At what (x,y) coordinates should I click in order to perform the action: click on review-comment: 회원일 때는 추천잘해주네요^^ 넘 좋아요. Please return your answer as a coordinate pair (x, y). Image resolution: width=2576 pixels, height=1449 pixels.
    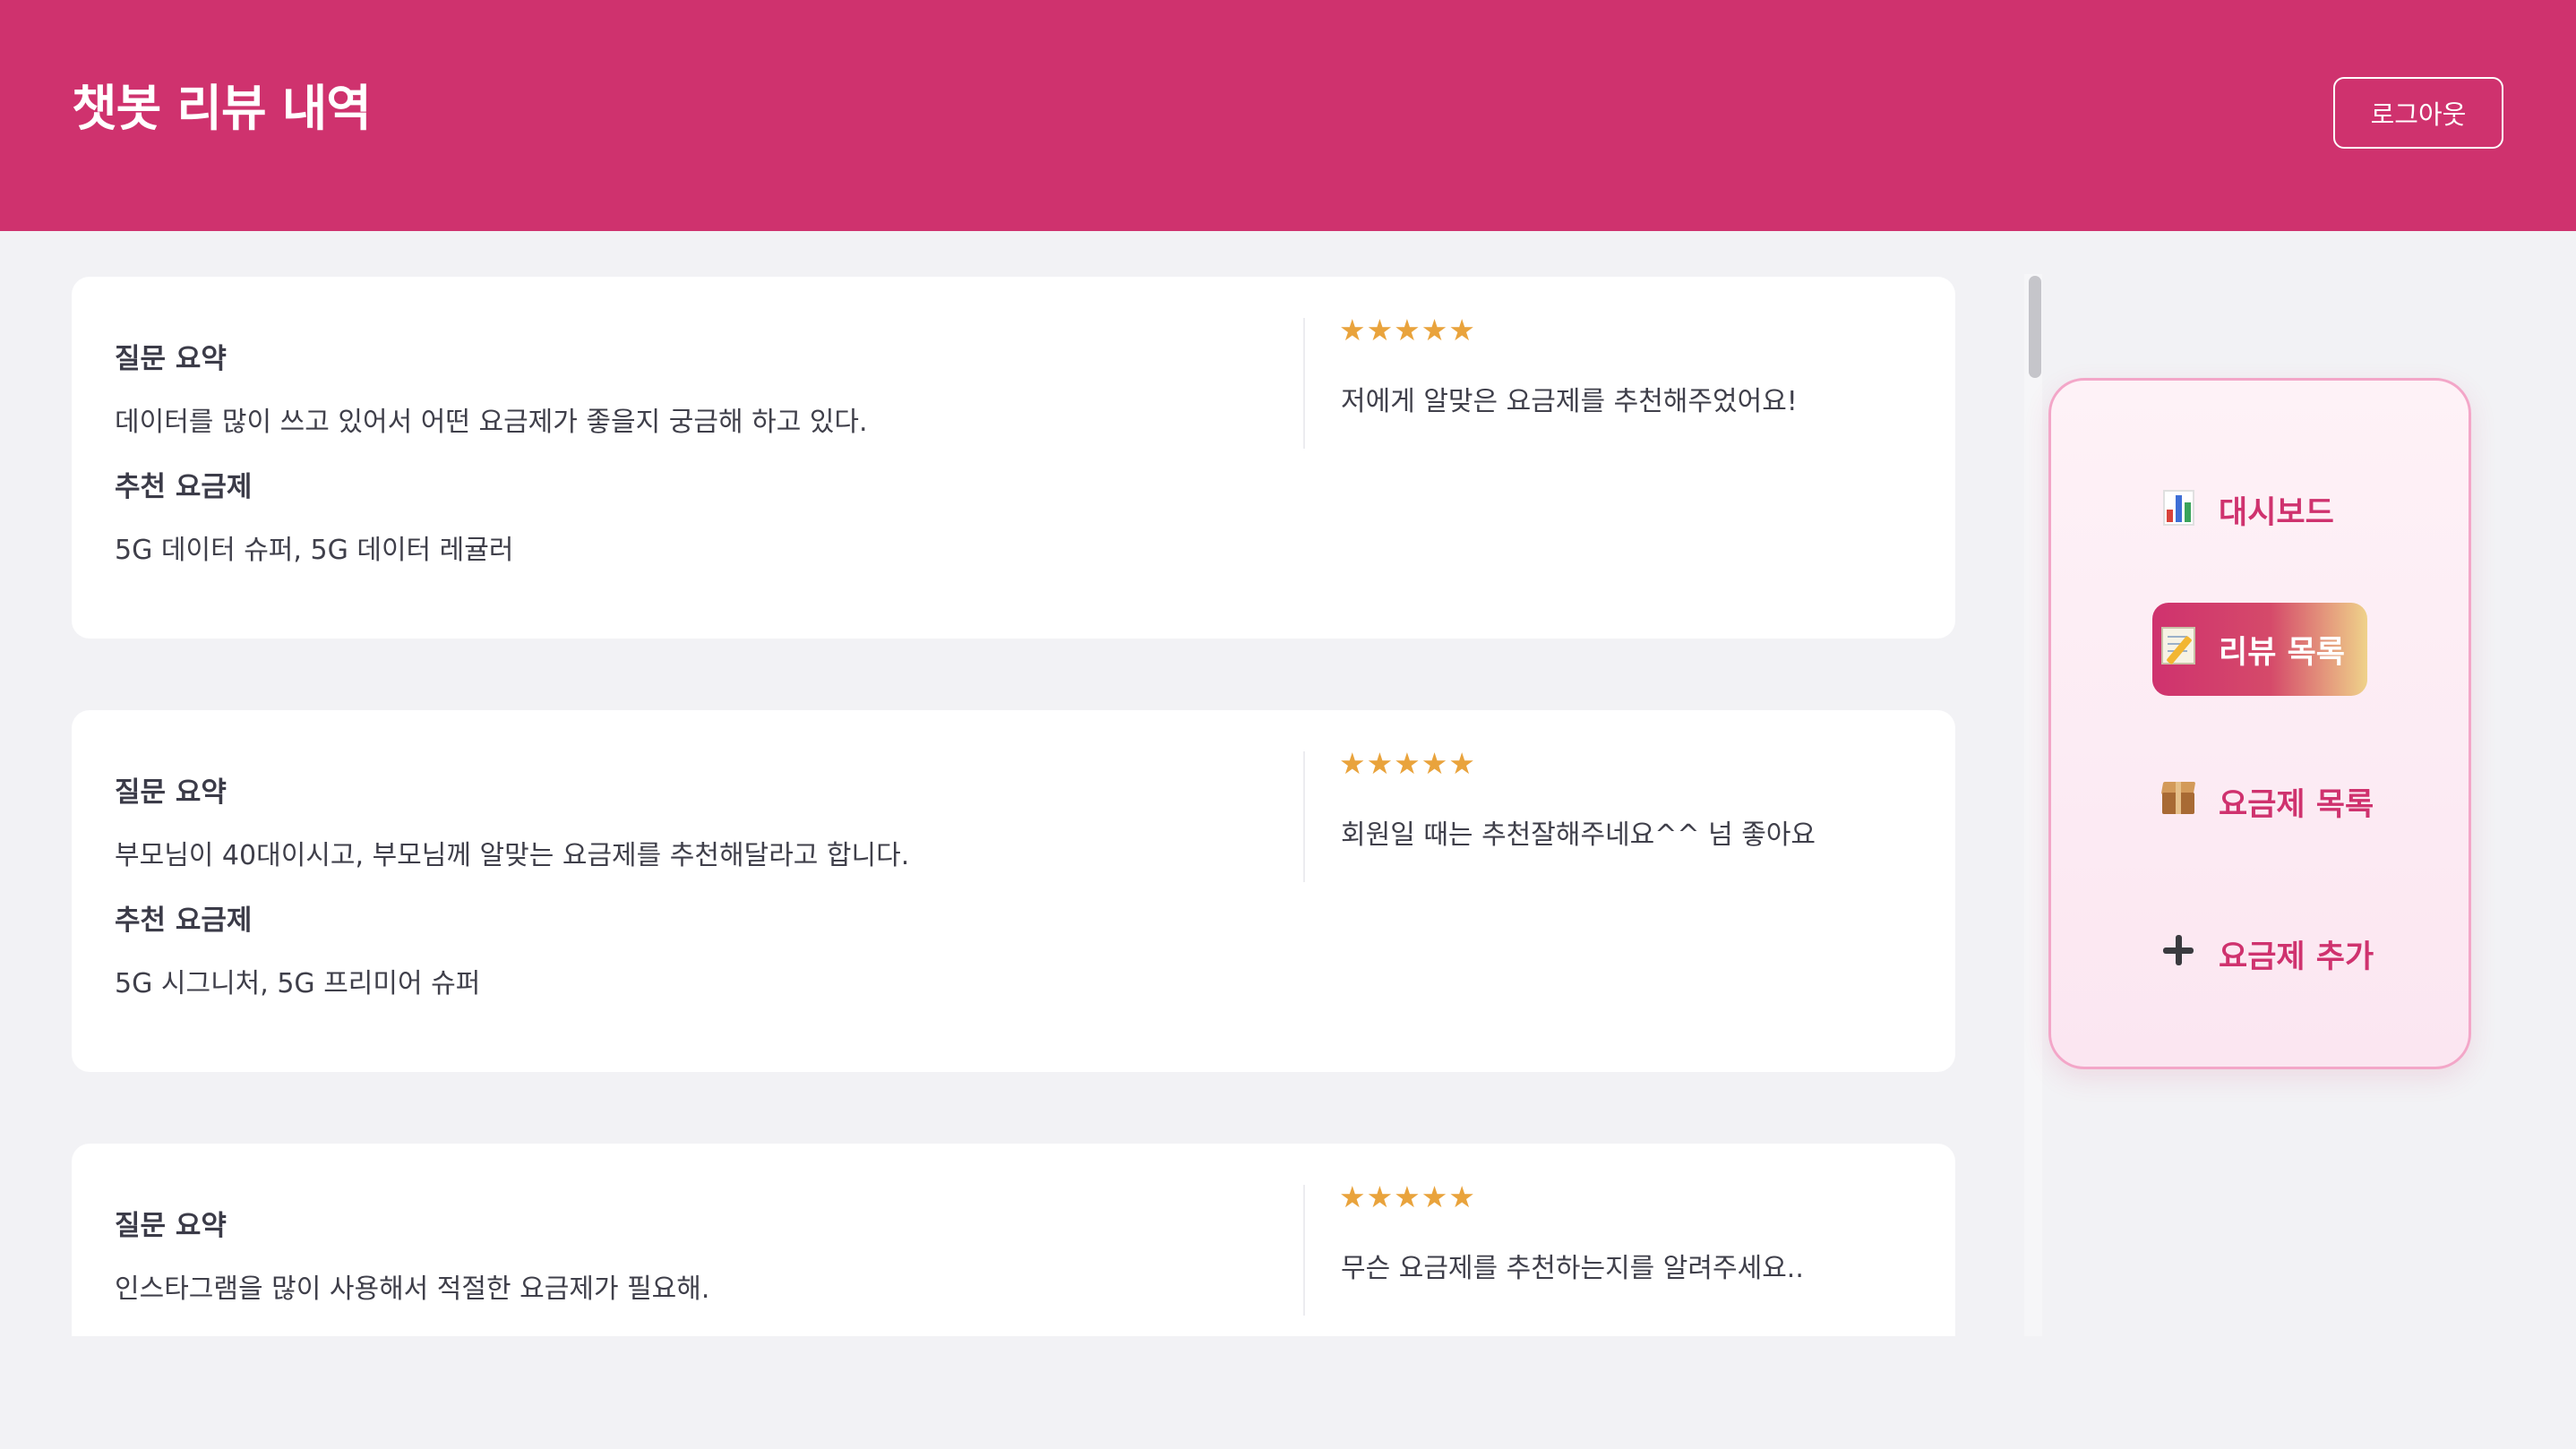
    Looking at the image, I should click on (1578, 835).